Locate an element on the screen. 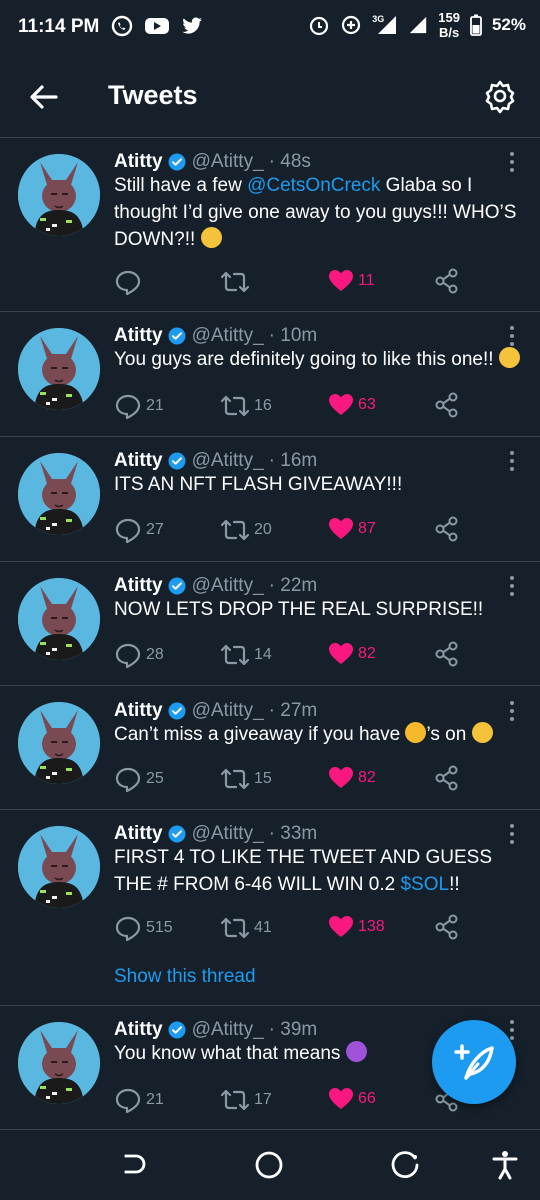 The width and height of the screenshot is (540, 1200). like-button: 66 is located at coordinates (352, 1099).